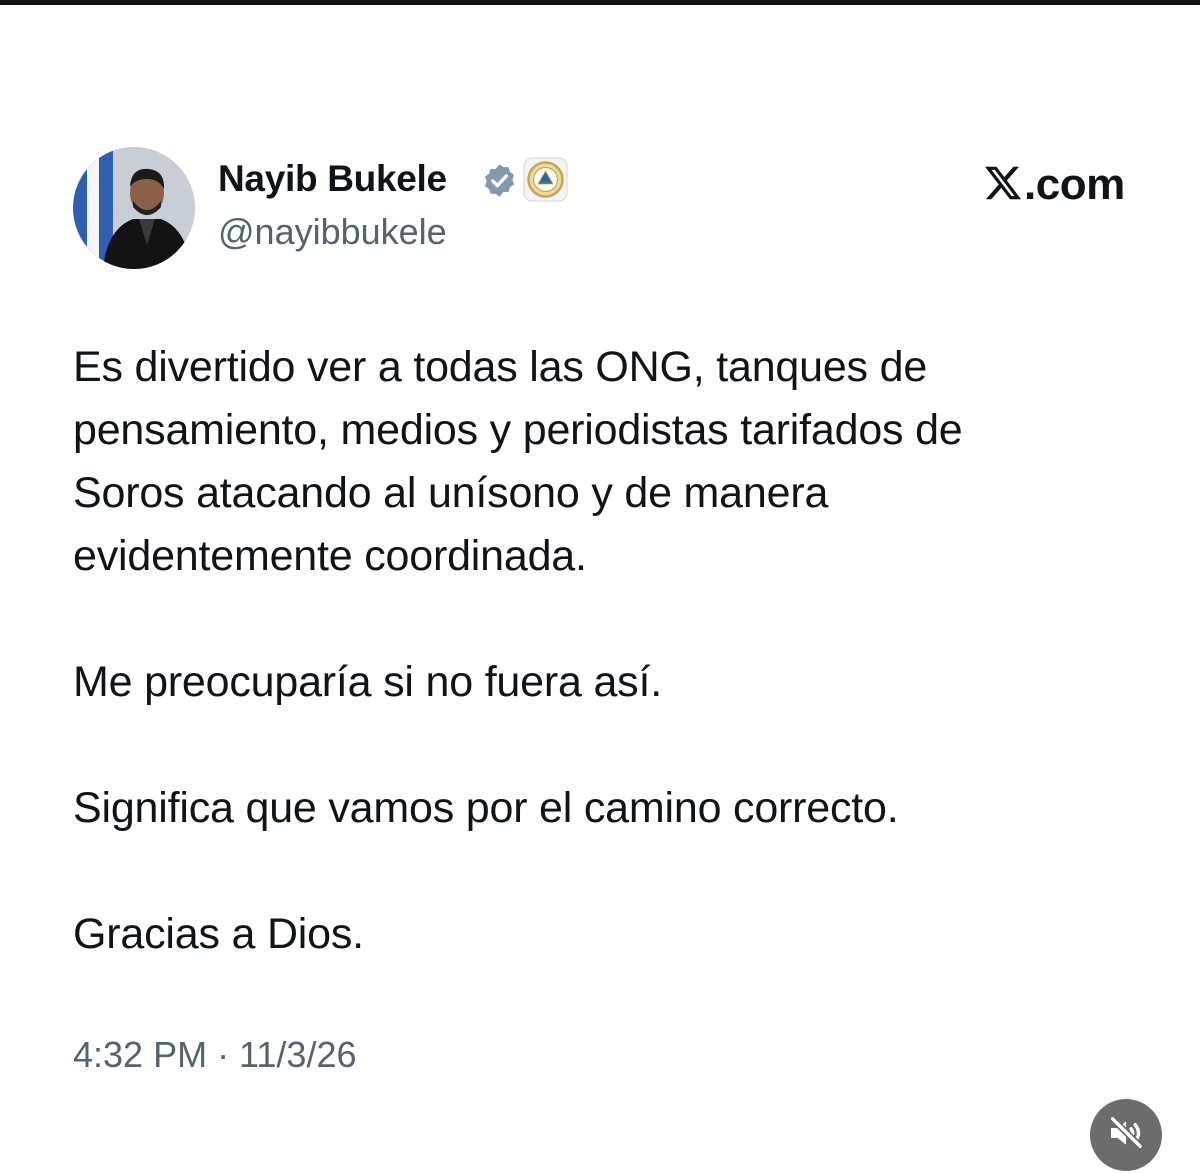 The image size is (1200, 1173). What do you see at coordinates (218, 934) in the screenshot?
I see `post-line: Gracias a Dios.` at bounding box center [218, 934].